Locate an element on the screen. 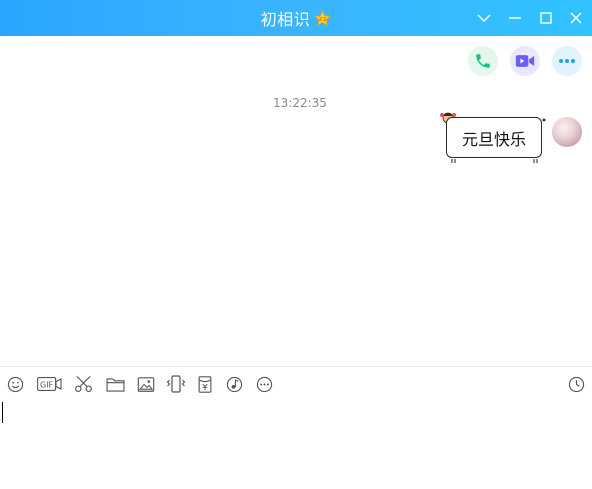 The width and height of the screenshot is (592, 489). phone-icon is located at coordinates (483, 61).